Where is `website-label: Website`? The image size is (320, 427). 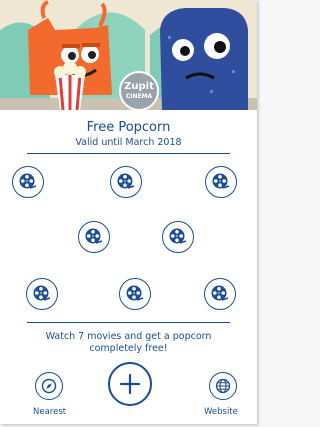
website-label: Website is located at coordinates (221, 412).